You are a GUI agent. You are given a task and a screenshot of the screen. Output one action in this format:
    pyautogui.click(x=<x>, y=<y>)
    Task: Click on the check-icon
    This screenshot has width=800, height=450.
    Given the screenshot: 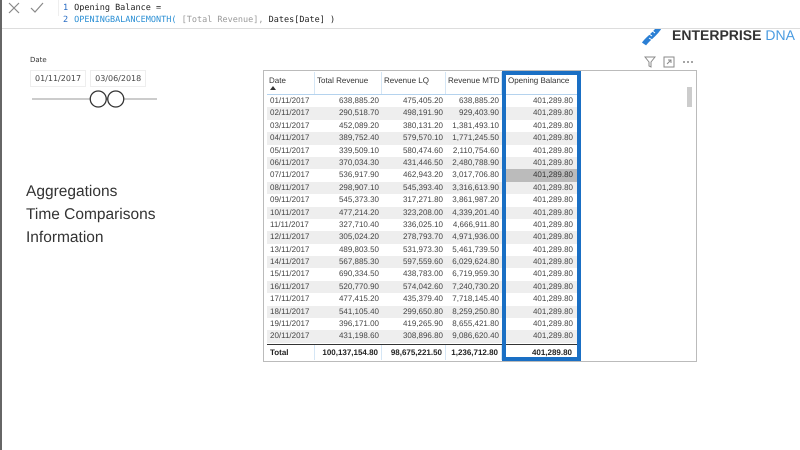 What is the action you would take?
    pyautogui.click(x=37, y=8)
    